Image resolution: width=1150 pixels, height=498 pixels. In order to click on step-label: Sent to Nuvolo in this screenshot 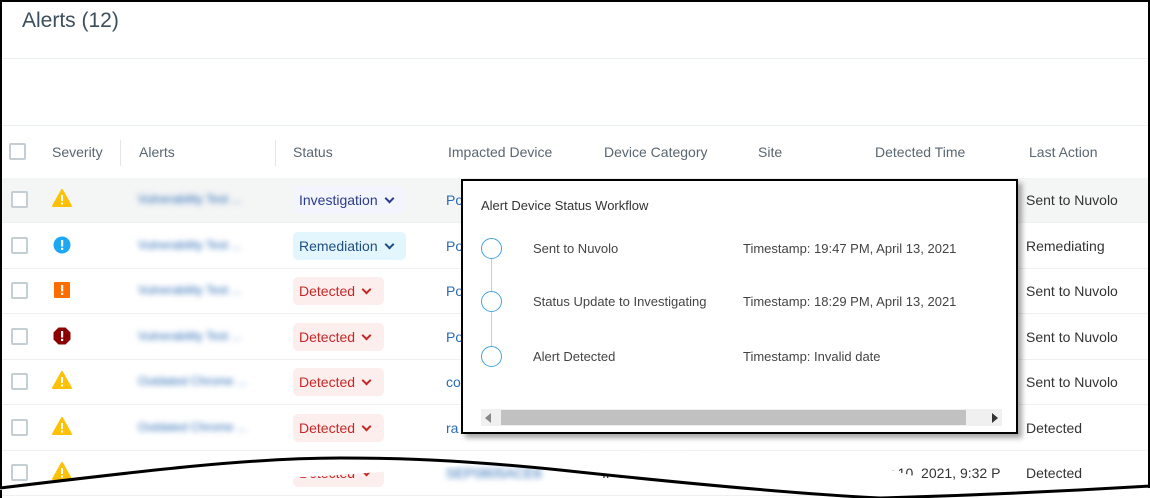, I will do `click(576, 248)`.